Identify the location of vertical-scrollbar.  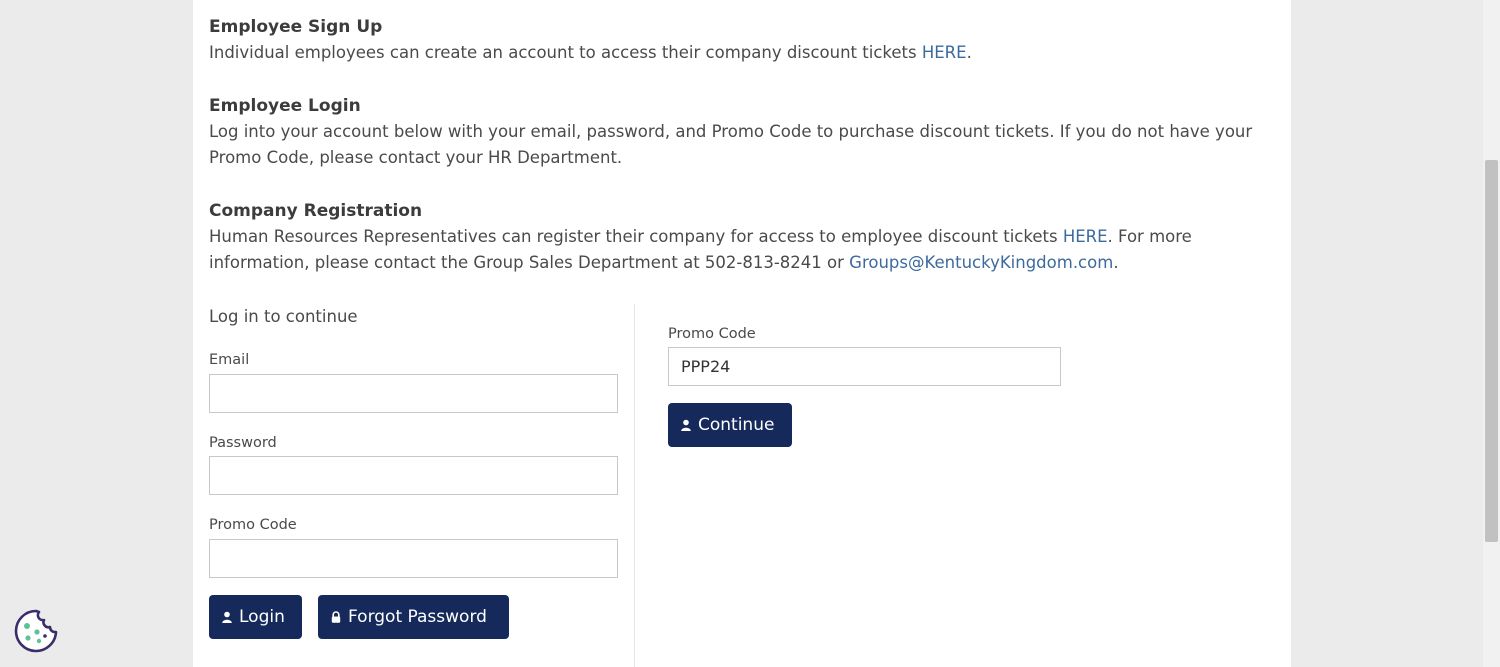
(1491, 333).